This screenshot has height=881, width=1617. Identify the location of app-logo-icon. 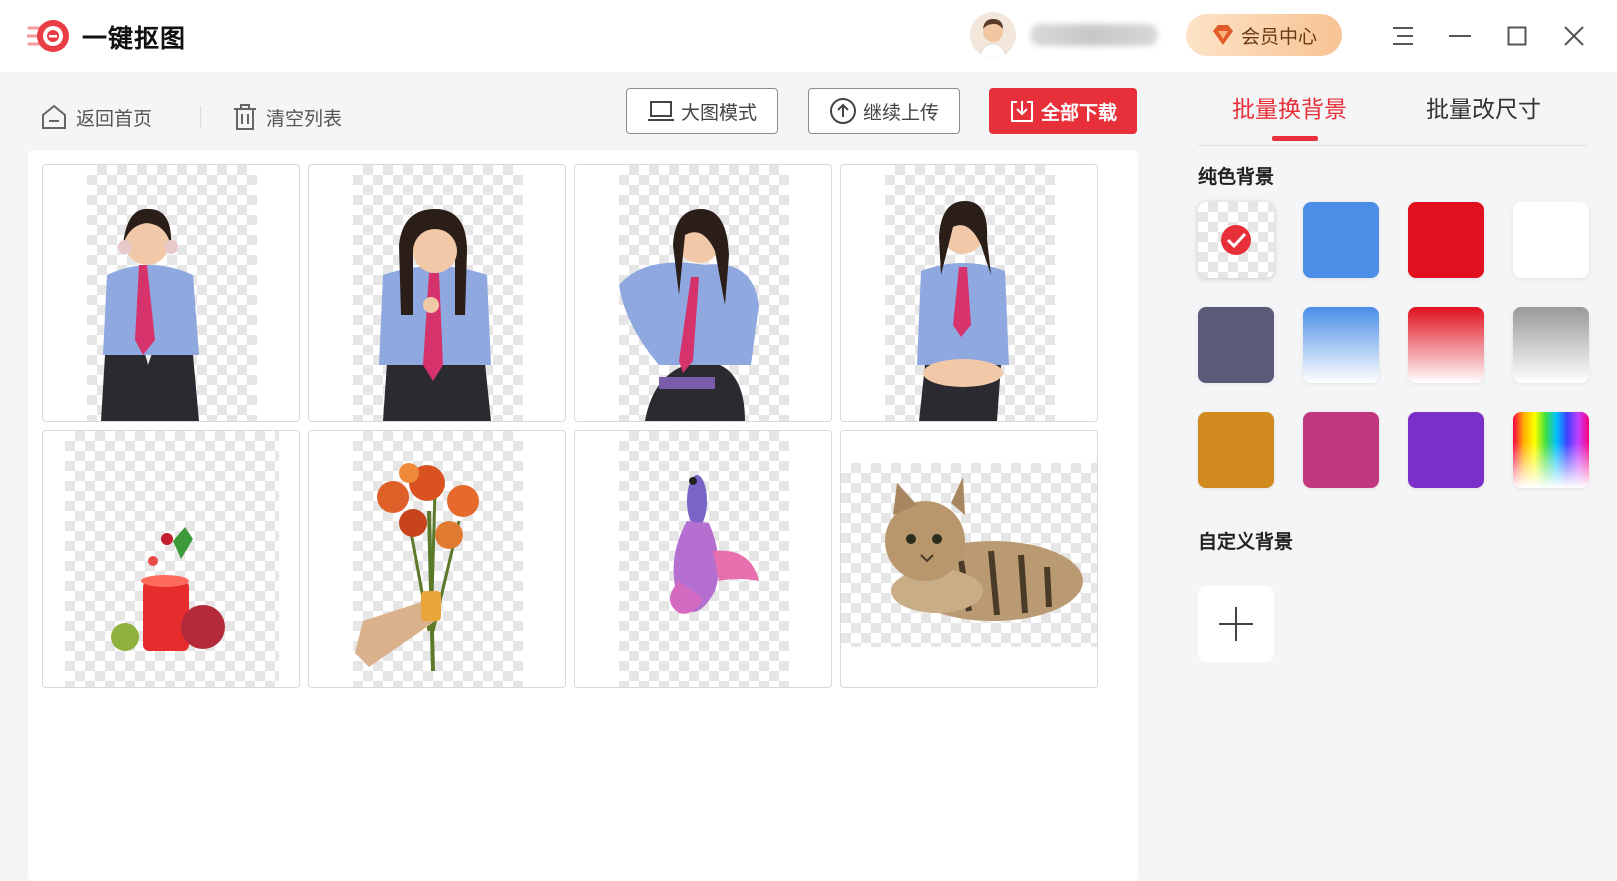
(48, 36).